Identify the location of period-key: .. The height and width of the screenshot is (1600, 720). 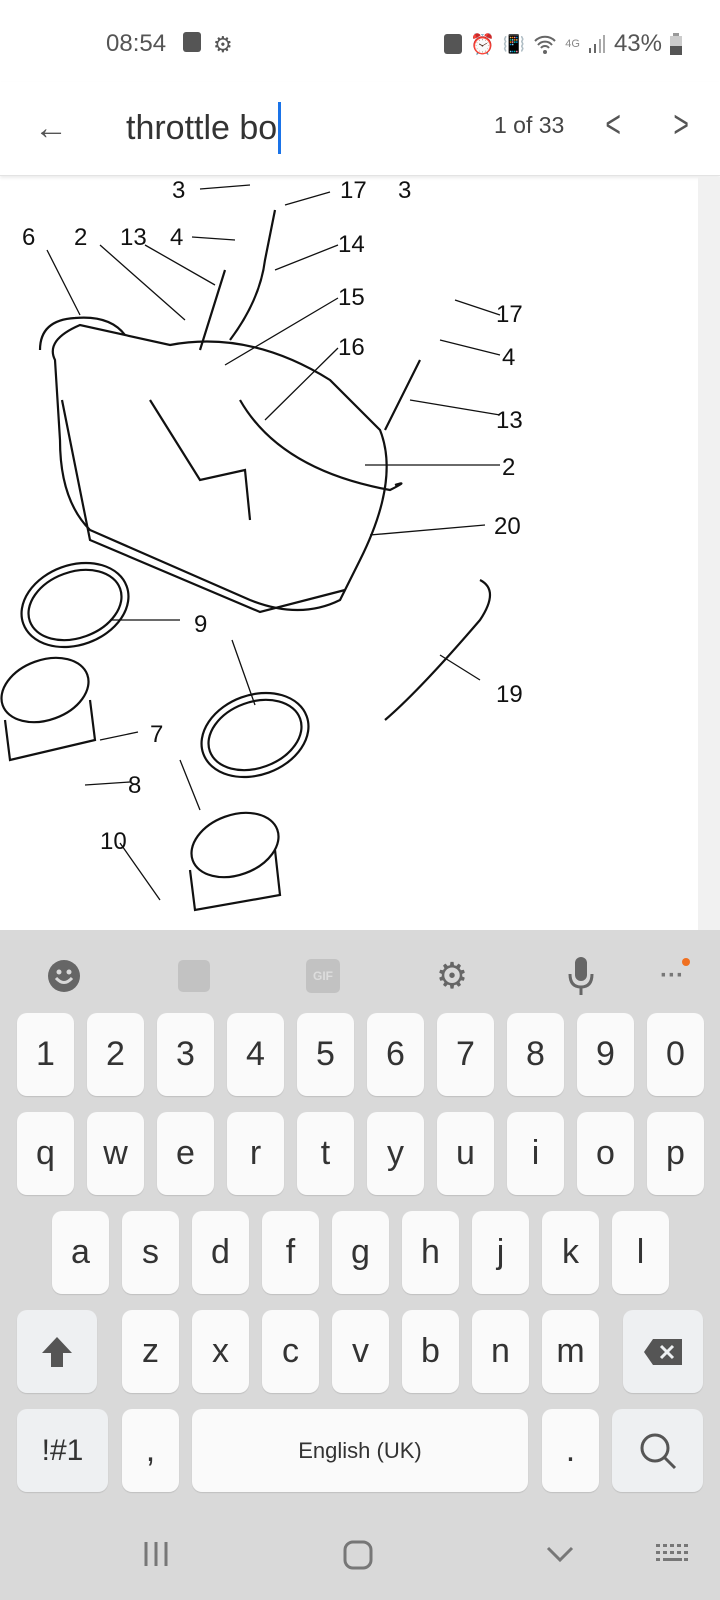
(570, 1450).